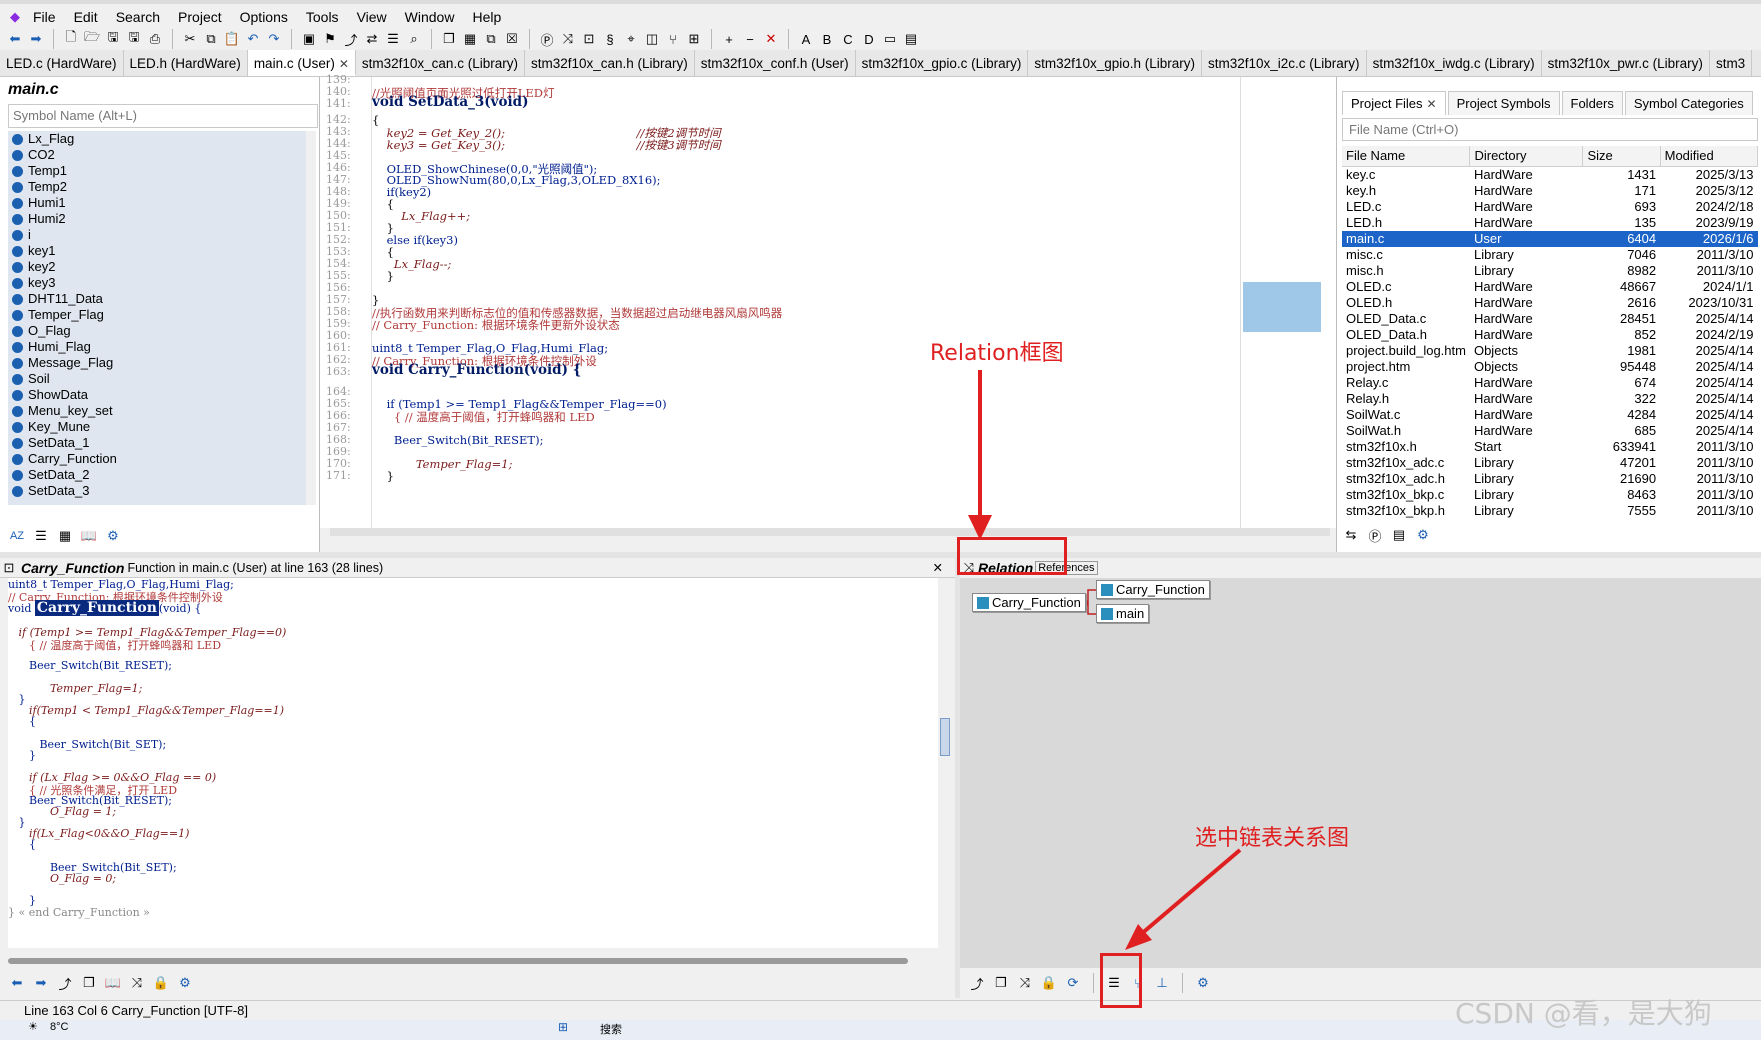 The width and height of the screenshot is (1761, 1040). I want to click on list-view-icon: ☰, so click(41, 536).